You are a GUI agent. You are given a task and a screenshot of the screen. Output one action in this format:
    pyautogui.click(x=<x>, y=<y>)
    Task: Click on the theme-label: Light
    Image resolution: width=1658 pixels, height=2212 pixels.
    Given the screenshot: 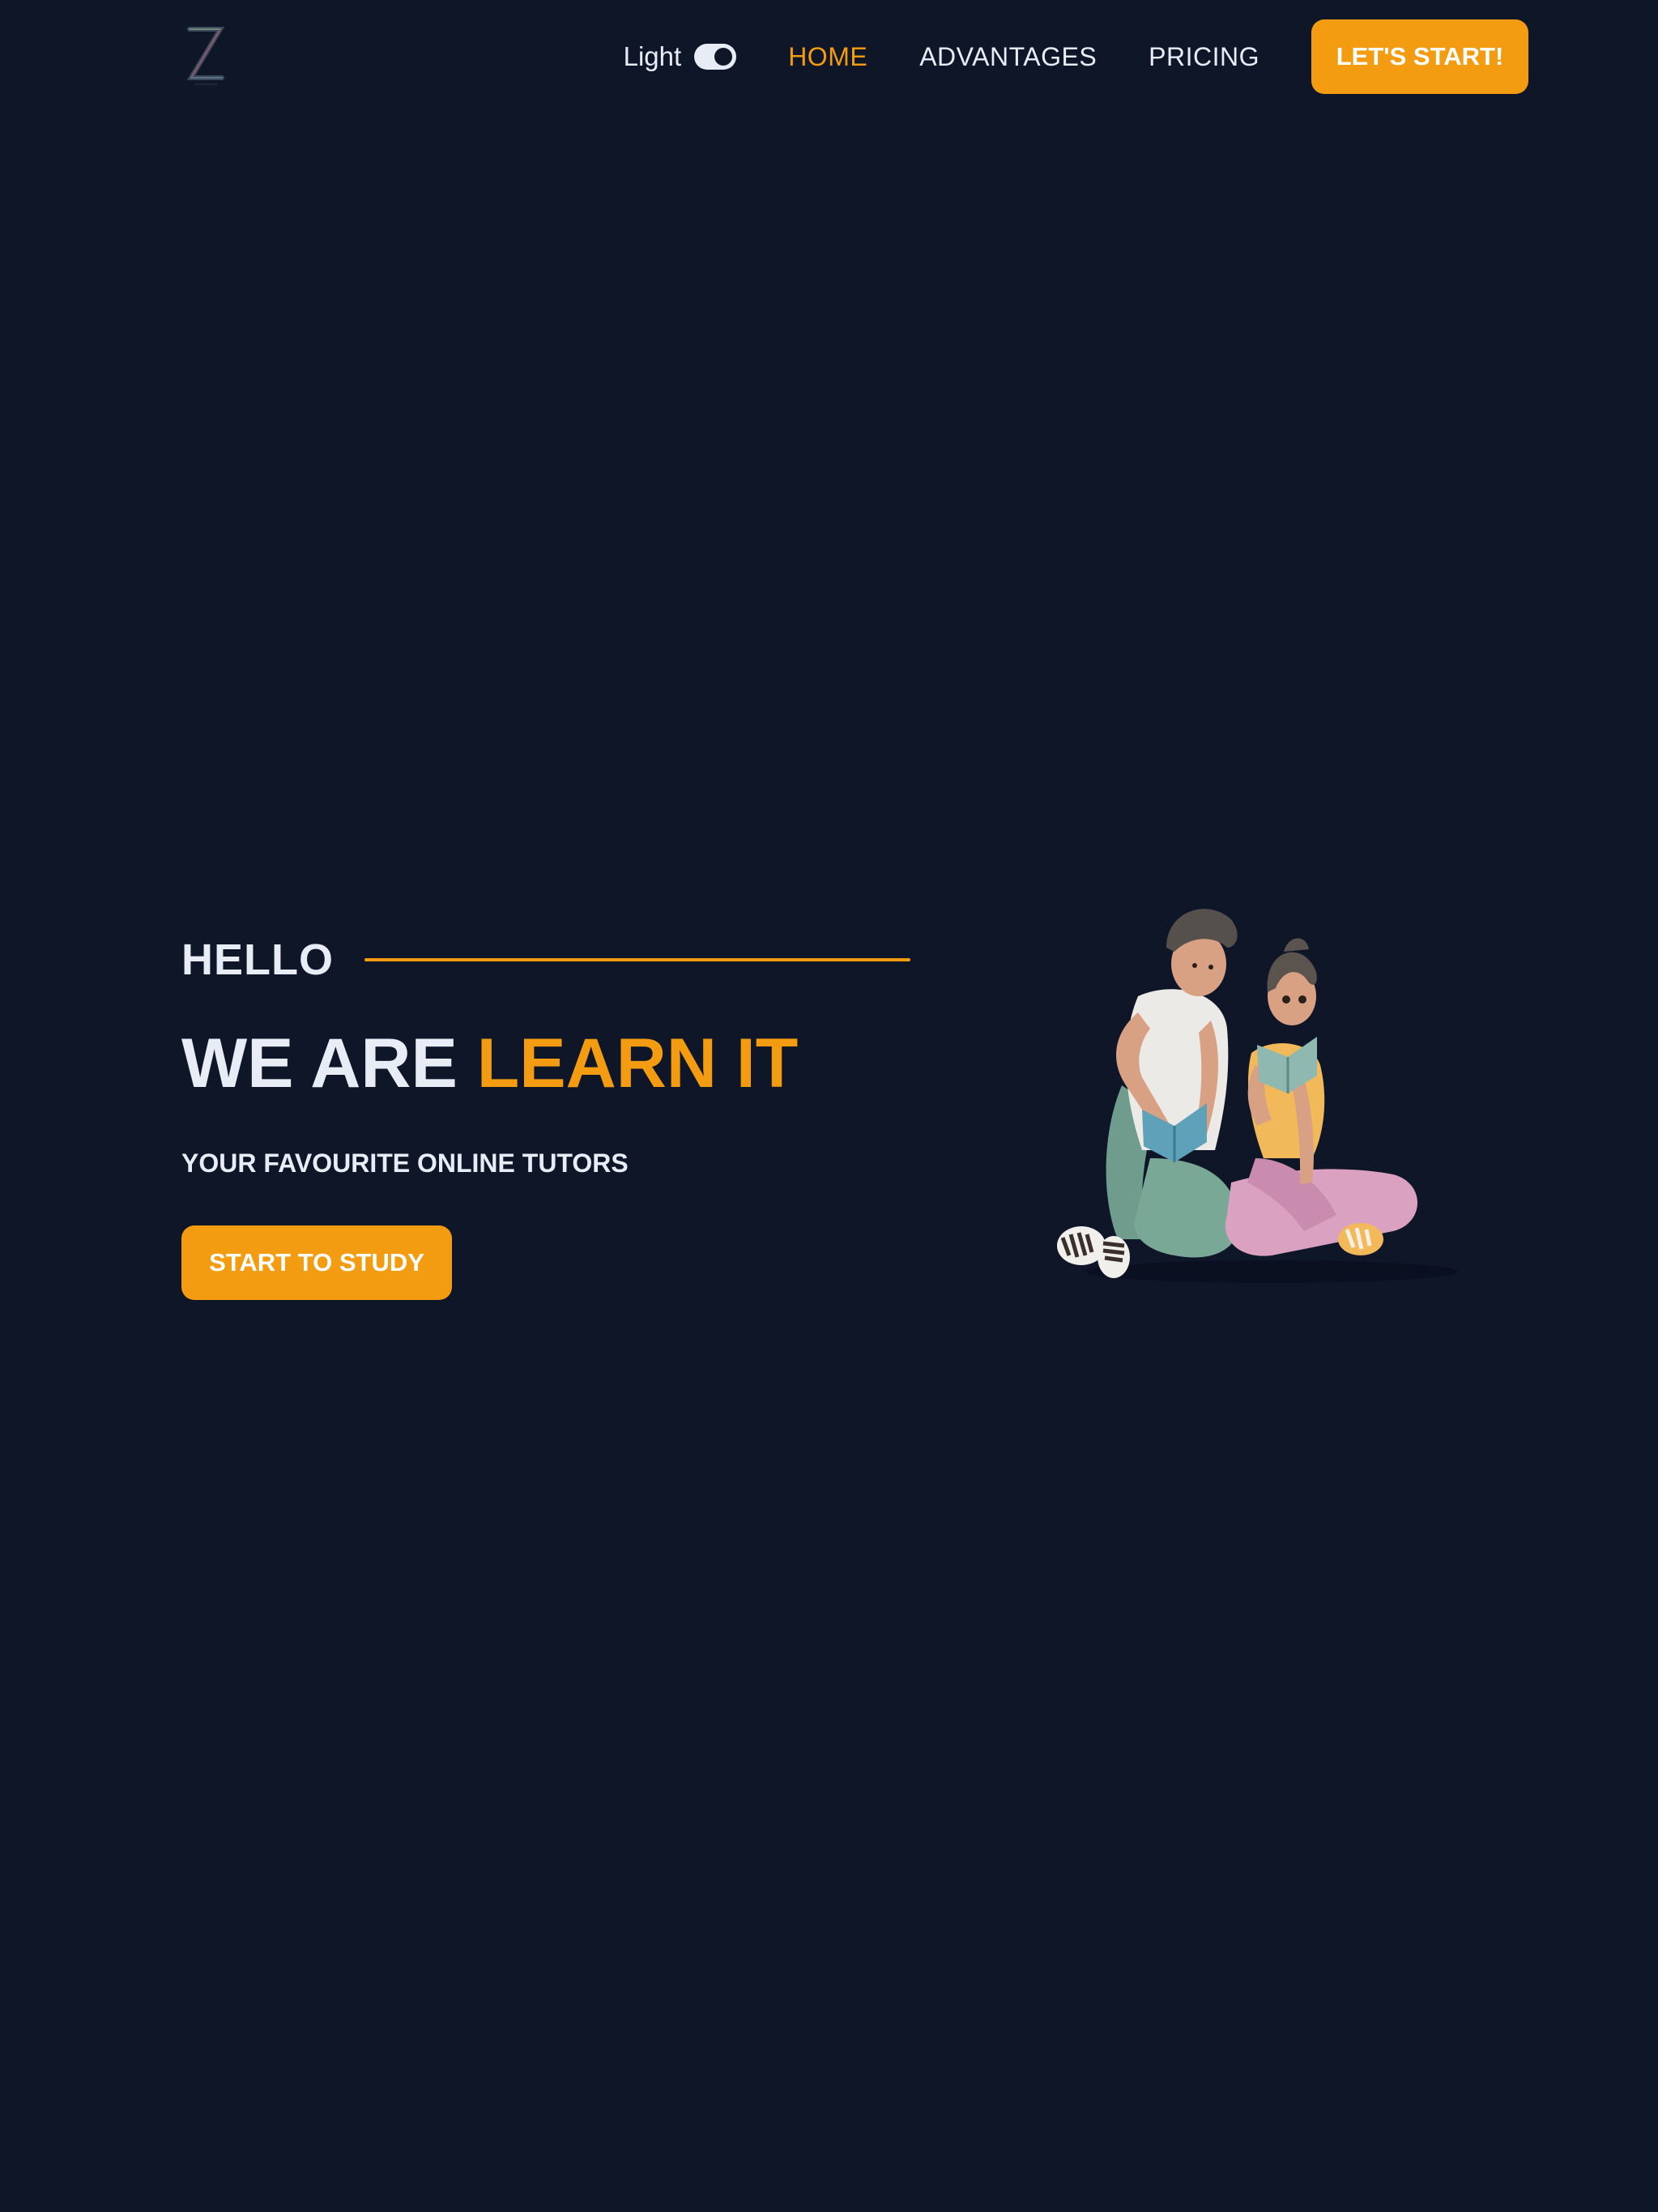 What is the action you would take?
    pyautogui.click(x=652, y=56)
    